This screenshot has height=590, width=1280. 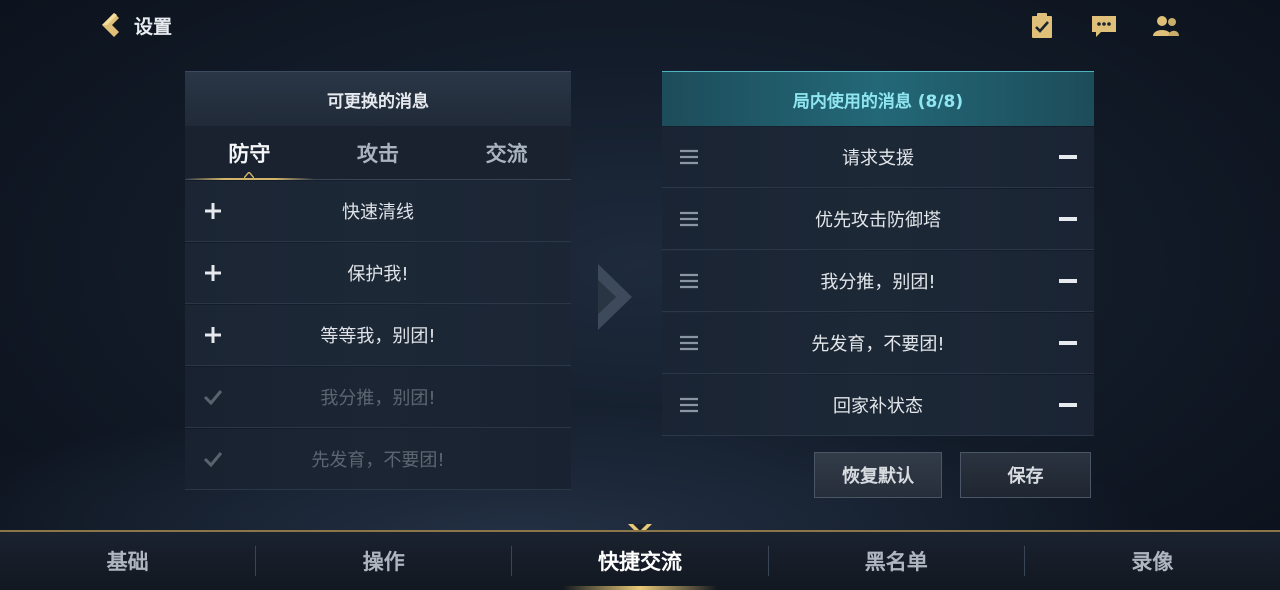 I want to click on message-option-text: 保护我!, so click(x=378, y=274).